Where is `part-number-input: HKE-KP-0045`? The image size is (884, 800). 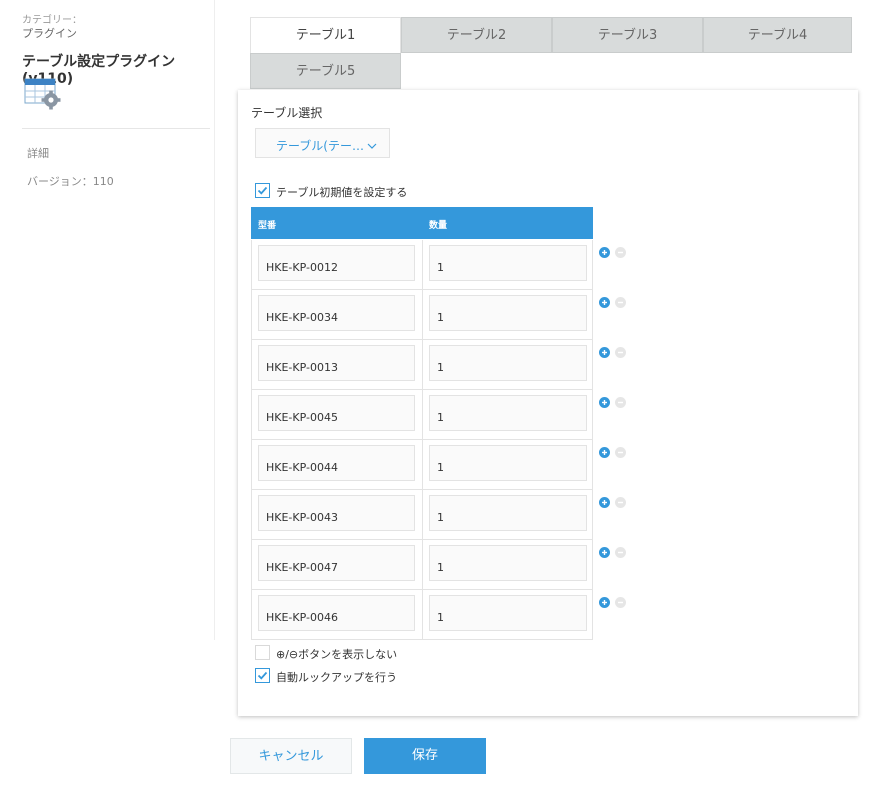
part-number-input: HKE-KP-0045 is located at coordinates (336, 413).